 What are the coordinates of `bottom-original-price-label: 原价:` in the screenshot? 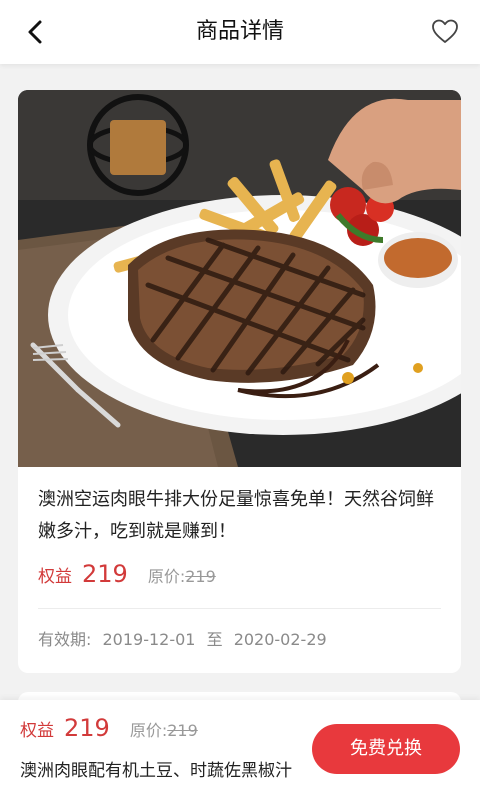 It's located at (148, 730).